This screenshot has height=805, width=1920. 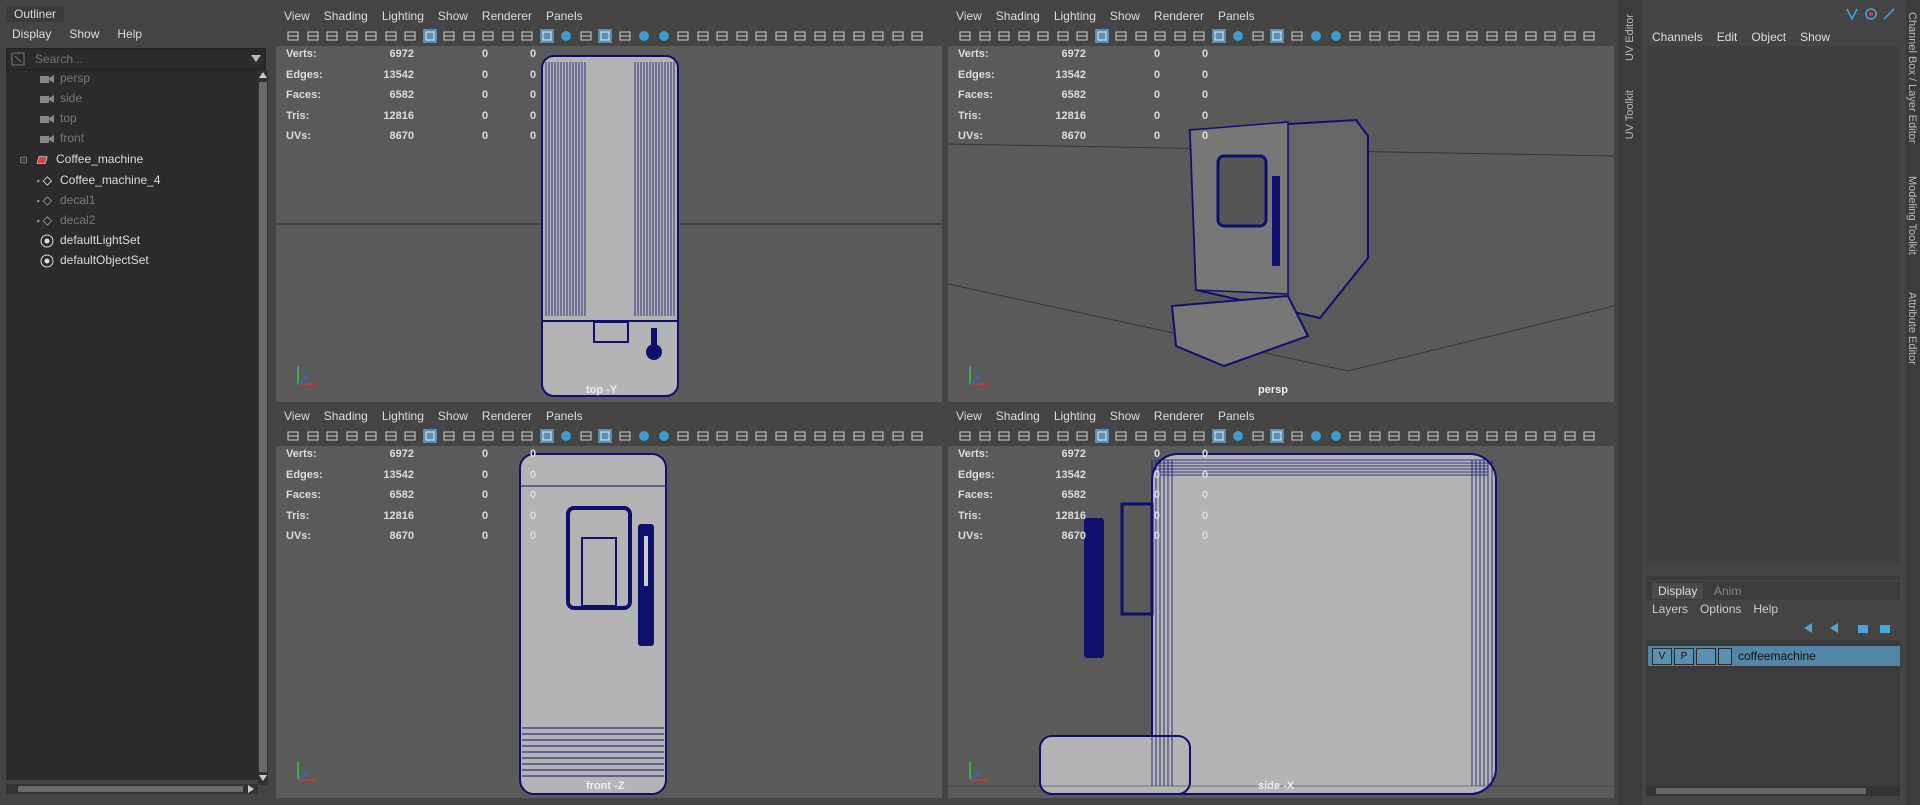 I want to click on layer-visibility-toggle: V, so click(x=1662, y=656).